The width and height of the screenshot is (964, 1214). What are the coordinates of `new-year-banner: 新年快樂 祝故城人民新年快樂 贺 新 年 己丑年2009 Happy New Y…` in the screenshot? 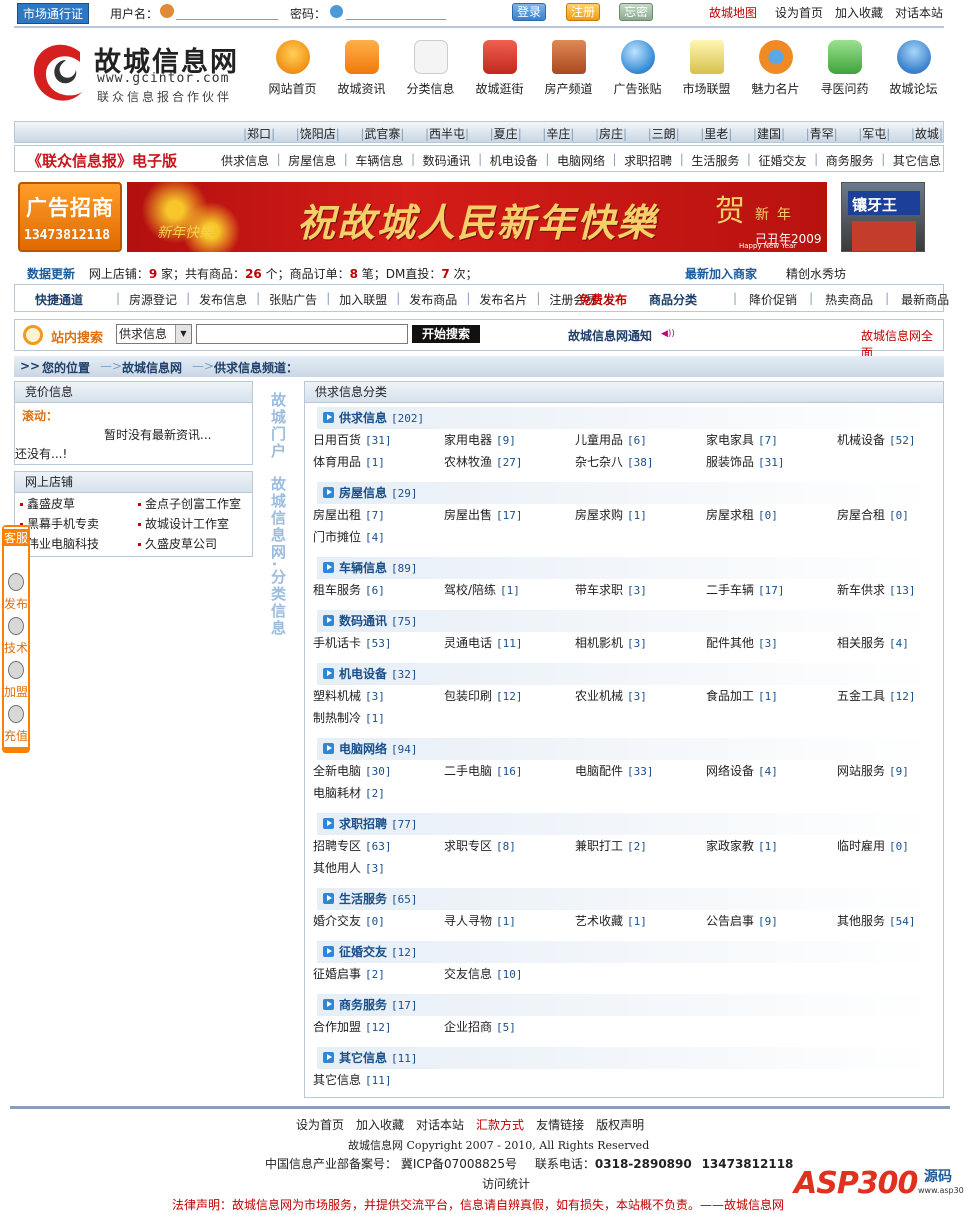 It's located at (477, 217).